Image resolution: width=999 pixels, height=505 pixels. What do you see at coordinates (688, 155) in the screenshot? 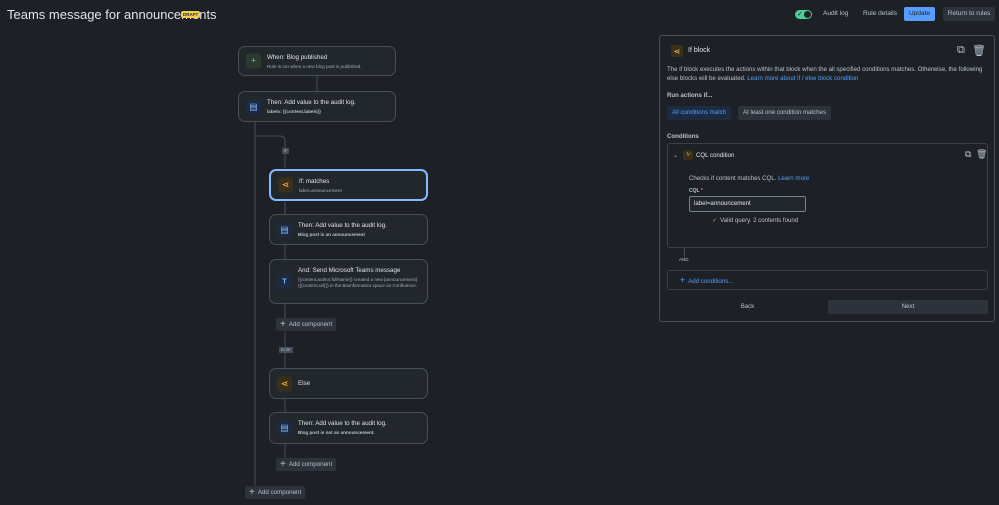
I see `cql-icon: ⅟` at bounding box center [688, 155].